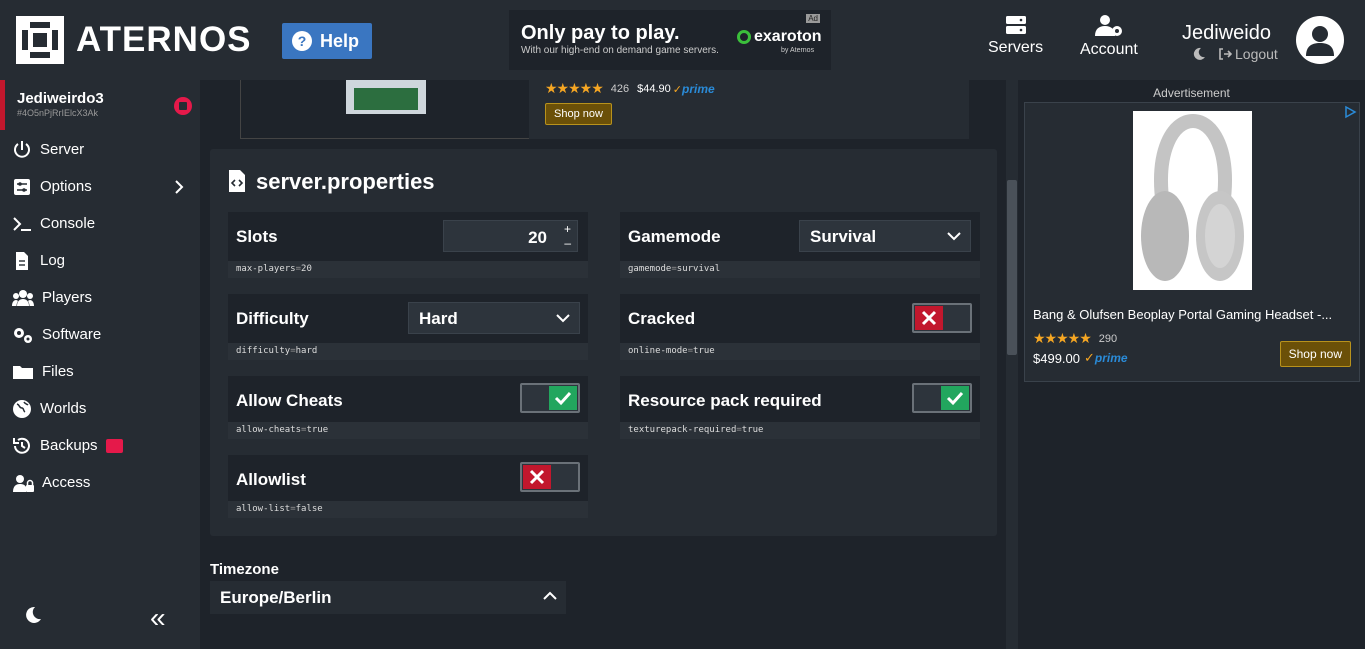  I want to click on resource-pack-toggle, so click(942, 398).